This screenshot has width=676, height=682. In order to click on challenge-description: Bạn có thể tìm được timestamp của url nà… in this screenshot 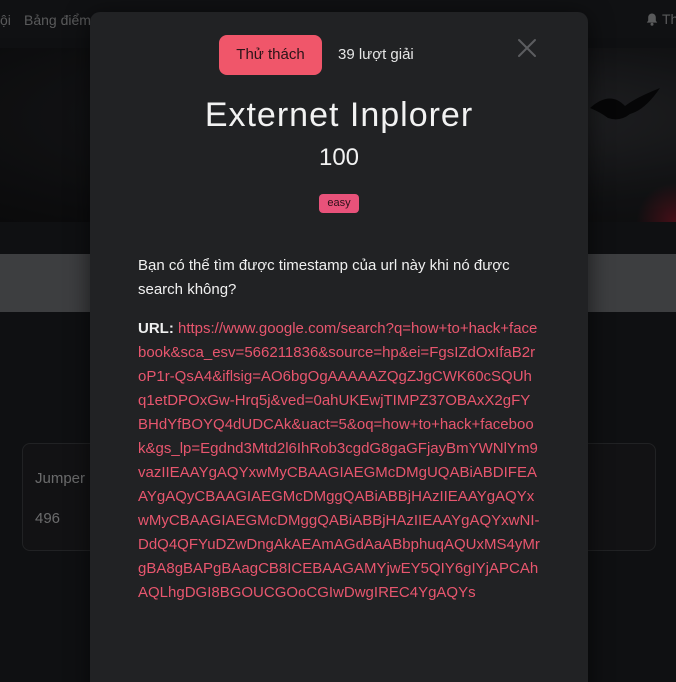, I will do `click(324, 277)`.